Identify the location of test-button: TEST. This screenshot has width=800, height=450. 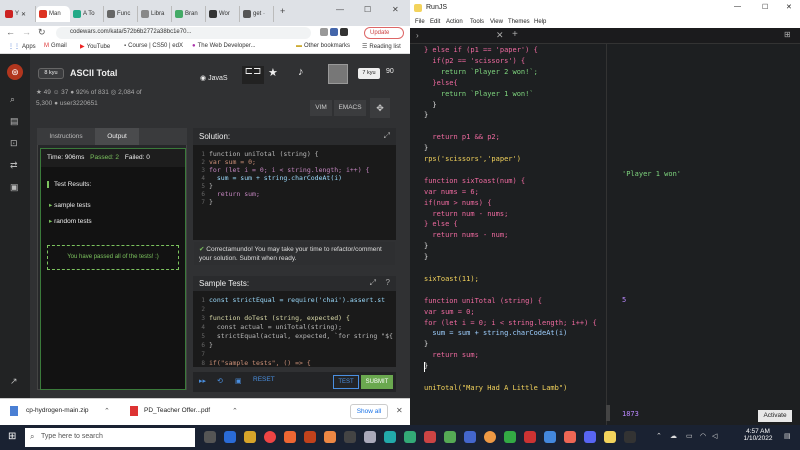
(346, 382).